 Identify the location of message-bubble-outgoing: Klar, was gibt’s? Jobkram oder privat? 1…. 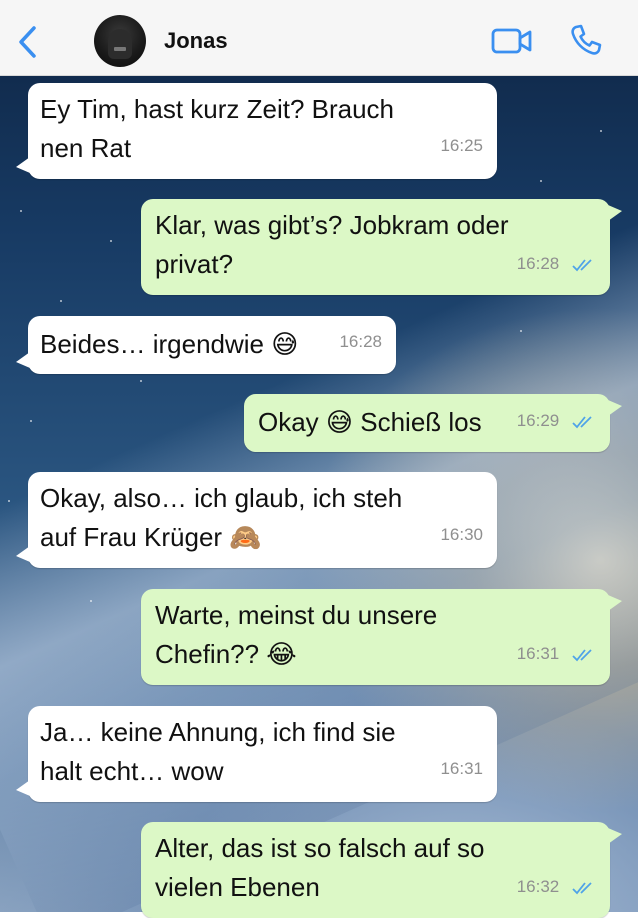
(381, 247).